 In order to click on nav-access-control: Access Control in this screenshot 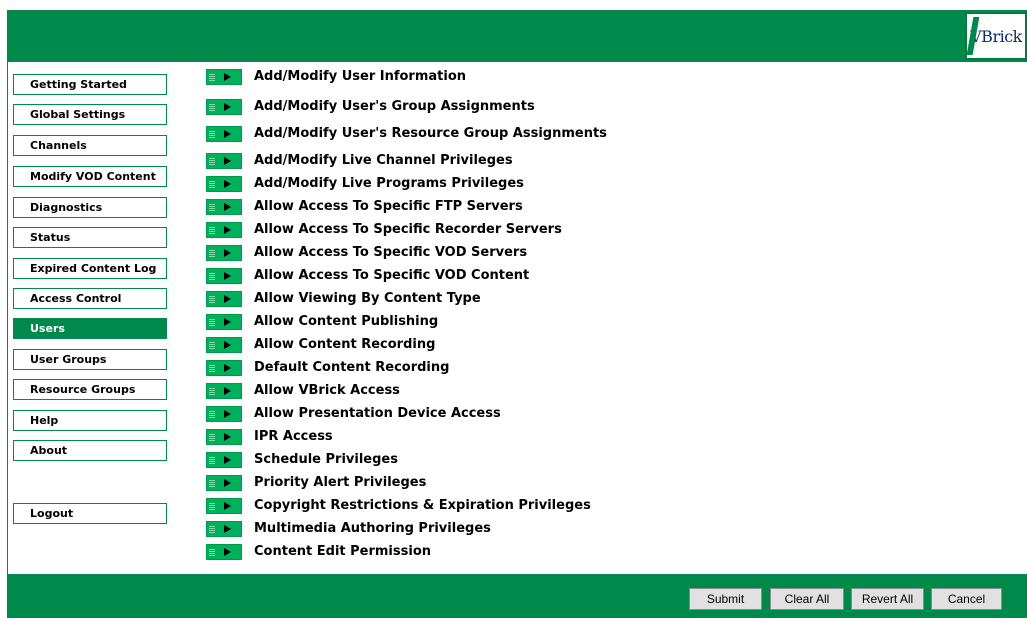, I will do `click(90, 298)`.